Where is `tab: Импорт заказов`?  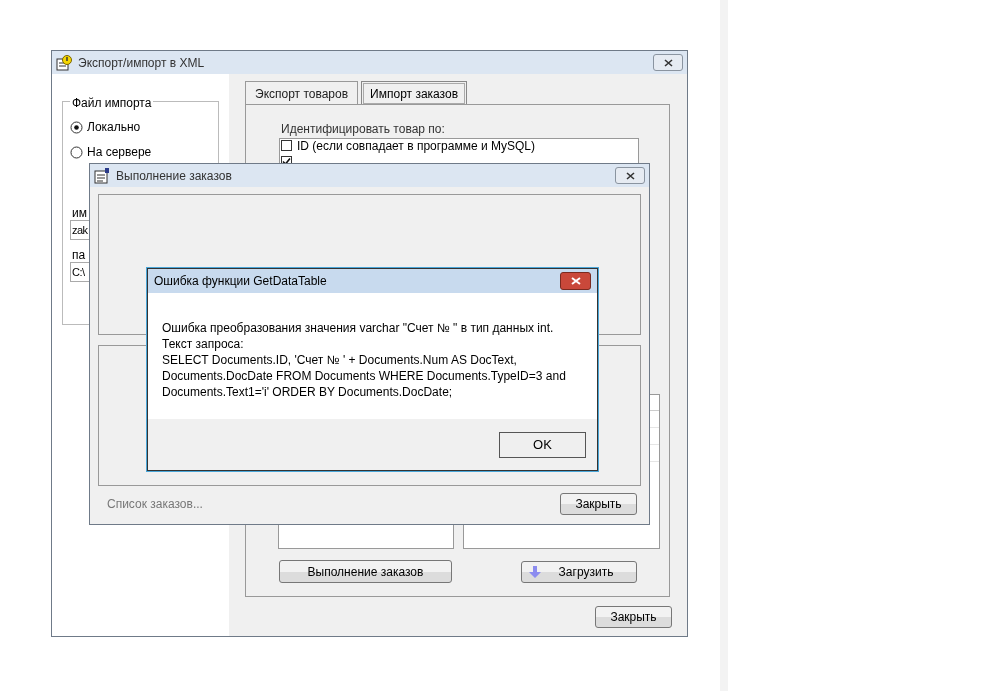
tab: Импорт заказов is located at coordinates (414, 93).